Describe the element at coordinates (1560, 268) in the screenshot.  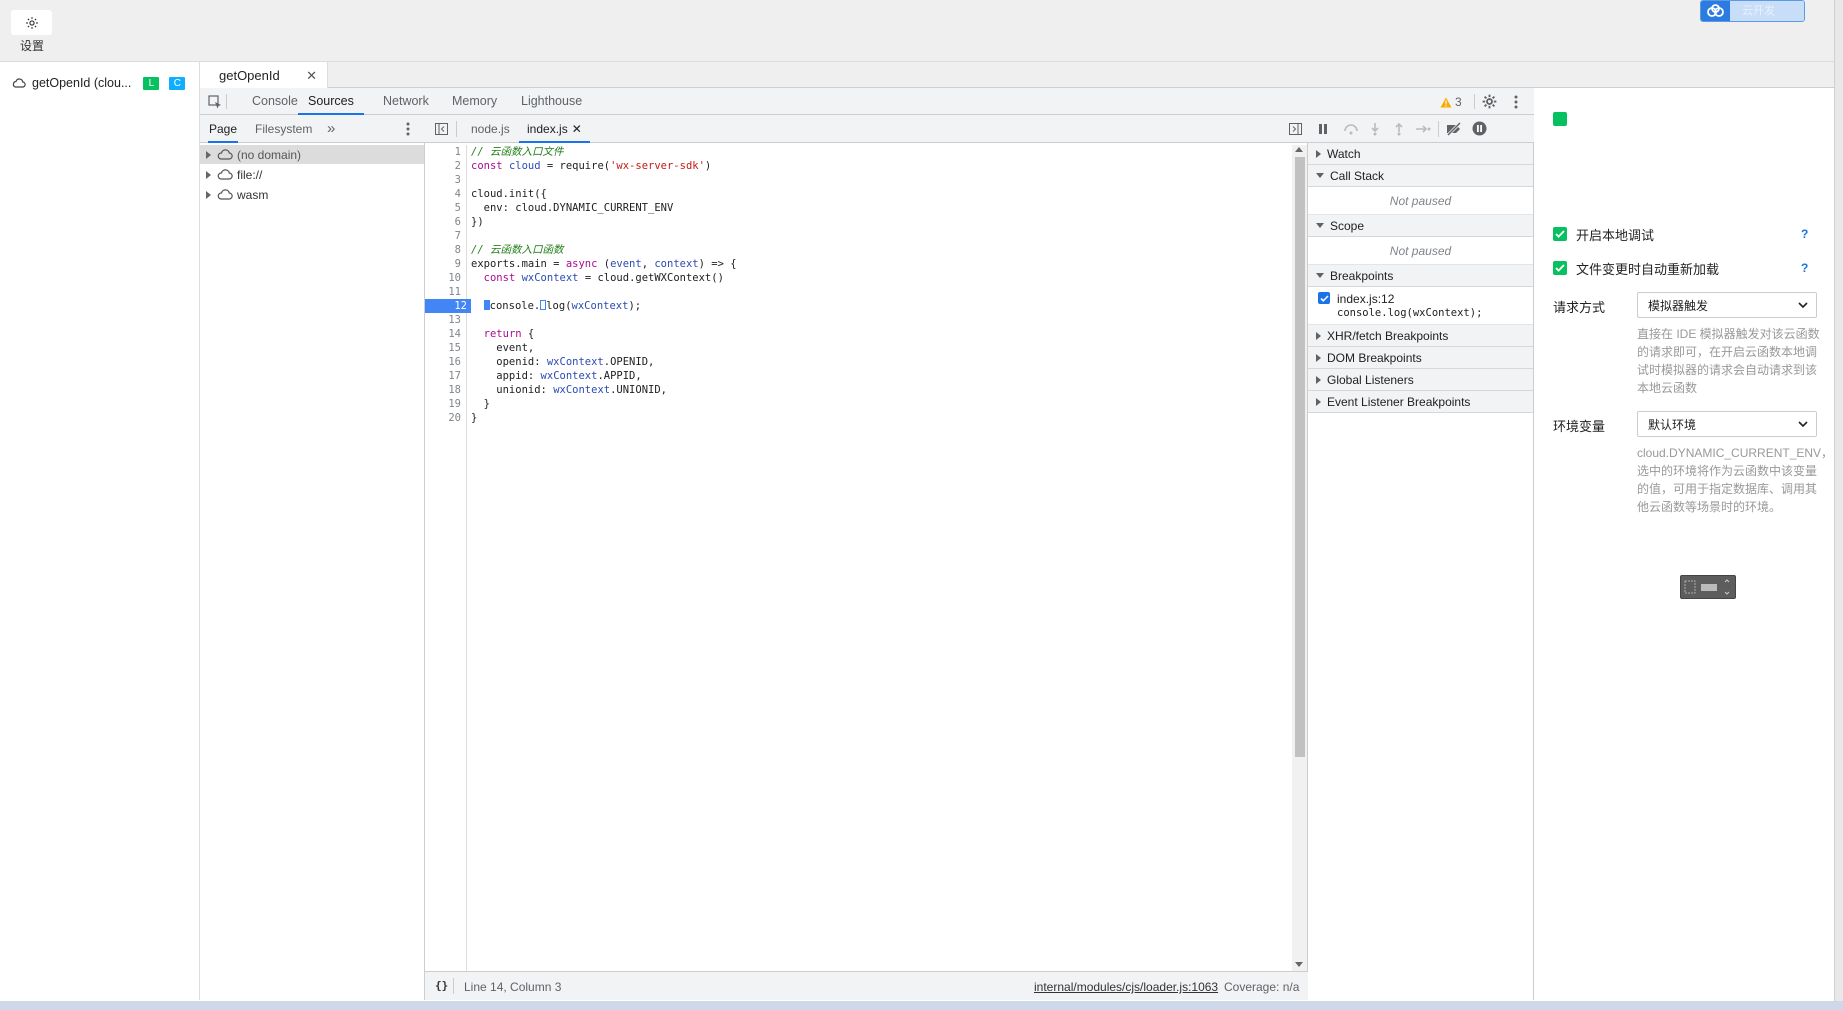
I see `auto-reload-checkbox` at that location.